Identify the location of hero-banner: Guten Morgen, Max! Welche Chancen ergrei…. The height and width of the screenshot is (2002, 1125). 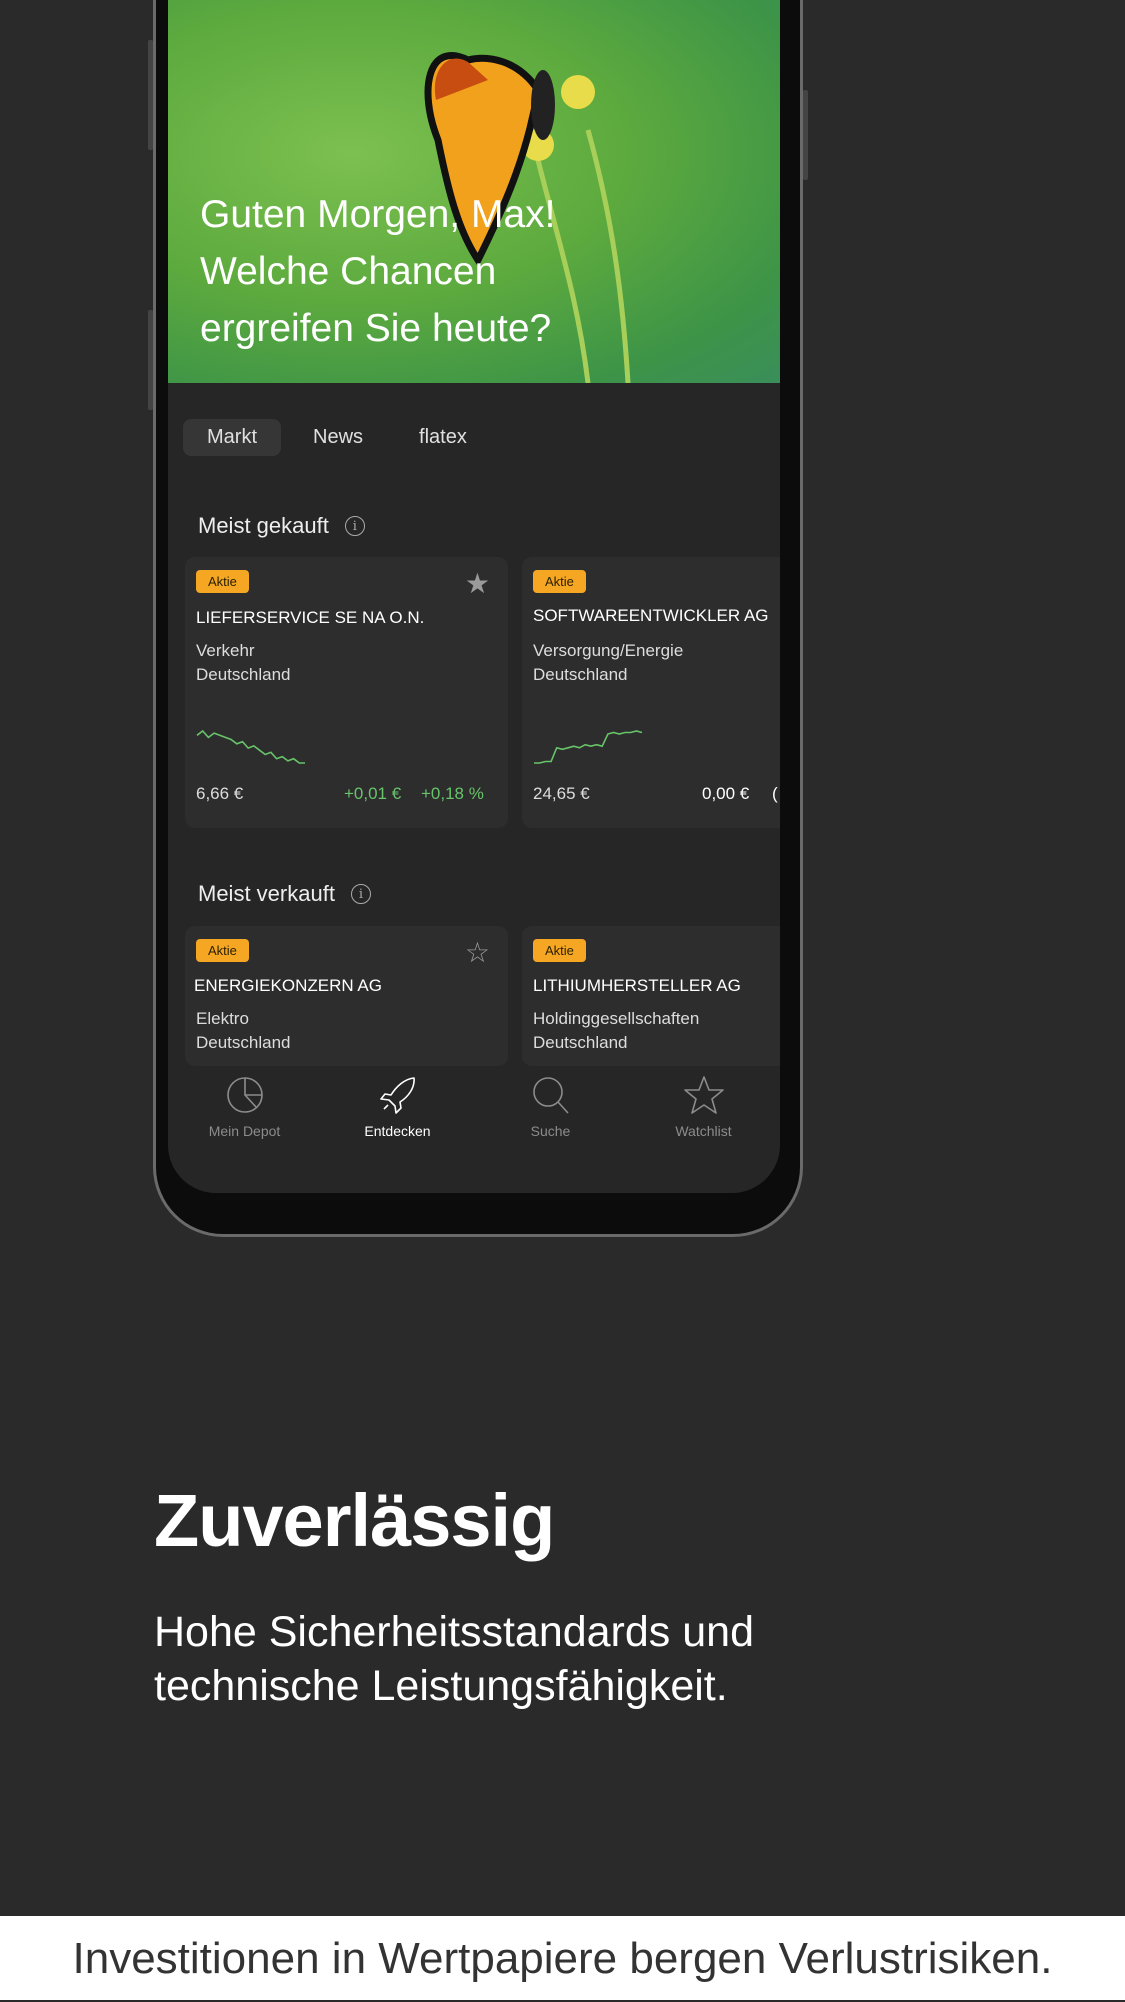
(474, 191).